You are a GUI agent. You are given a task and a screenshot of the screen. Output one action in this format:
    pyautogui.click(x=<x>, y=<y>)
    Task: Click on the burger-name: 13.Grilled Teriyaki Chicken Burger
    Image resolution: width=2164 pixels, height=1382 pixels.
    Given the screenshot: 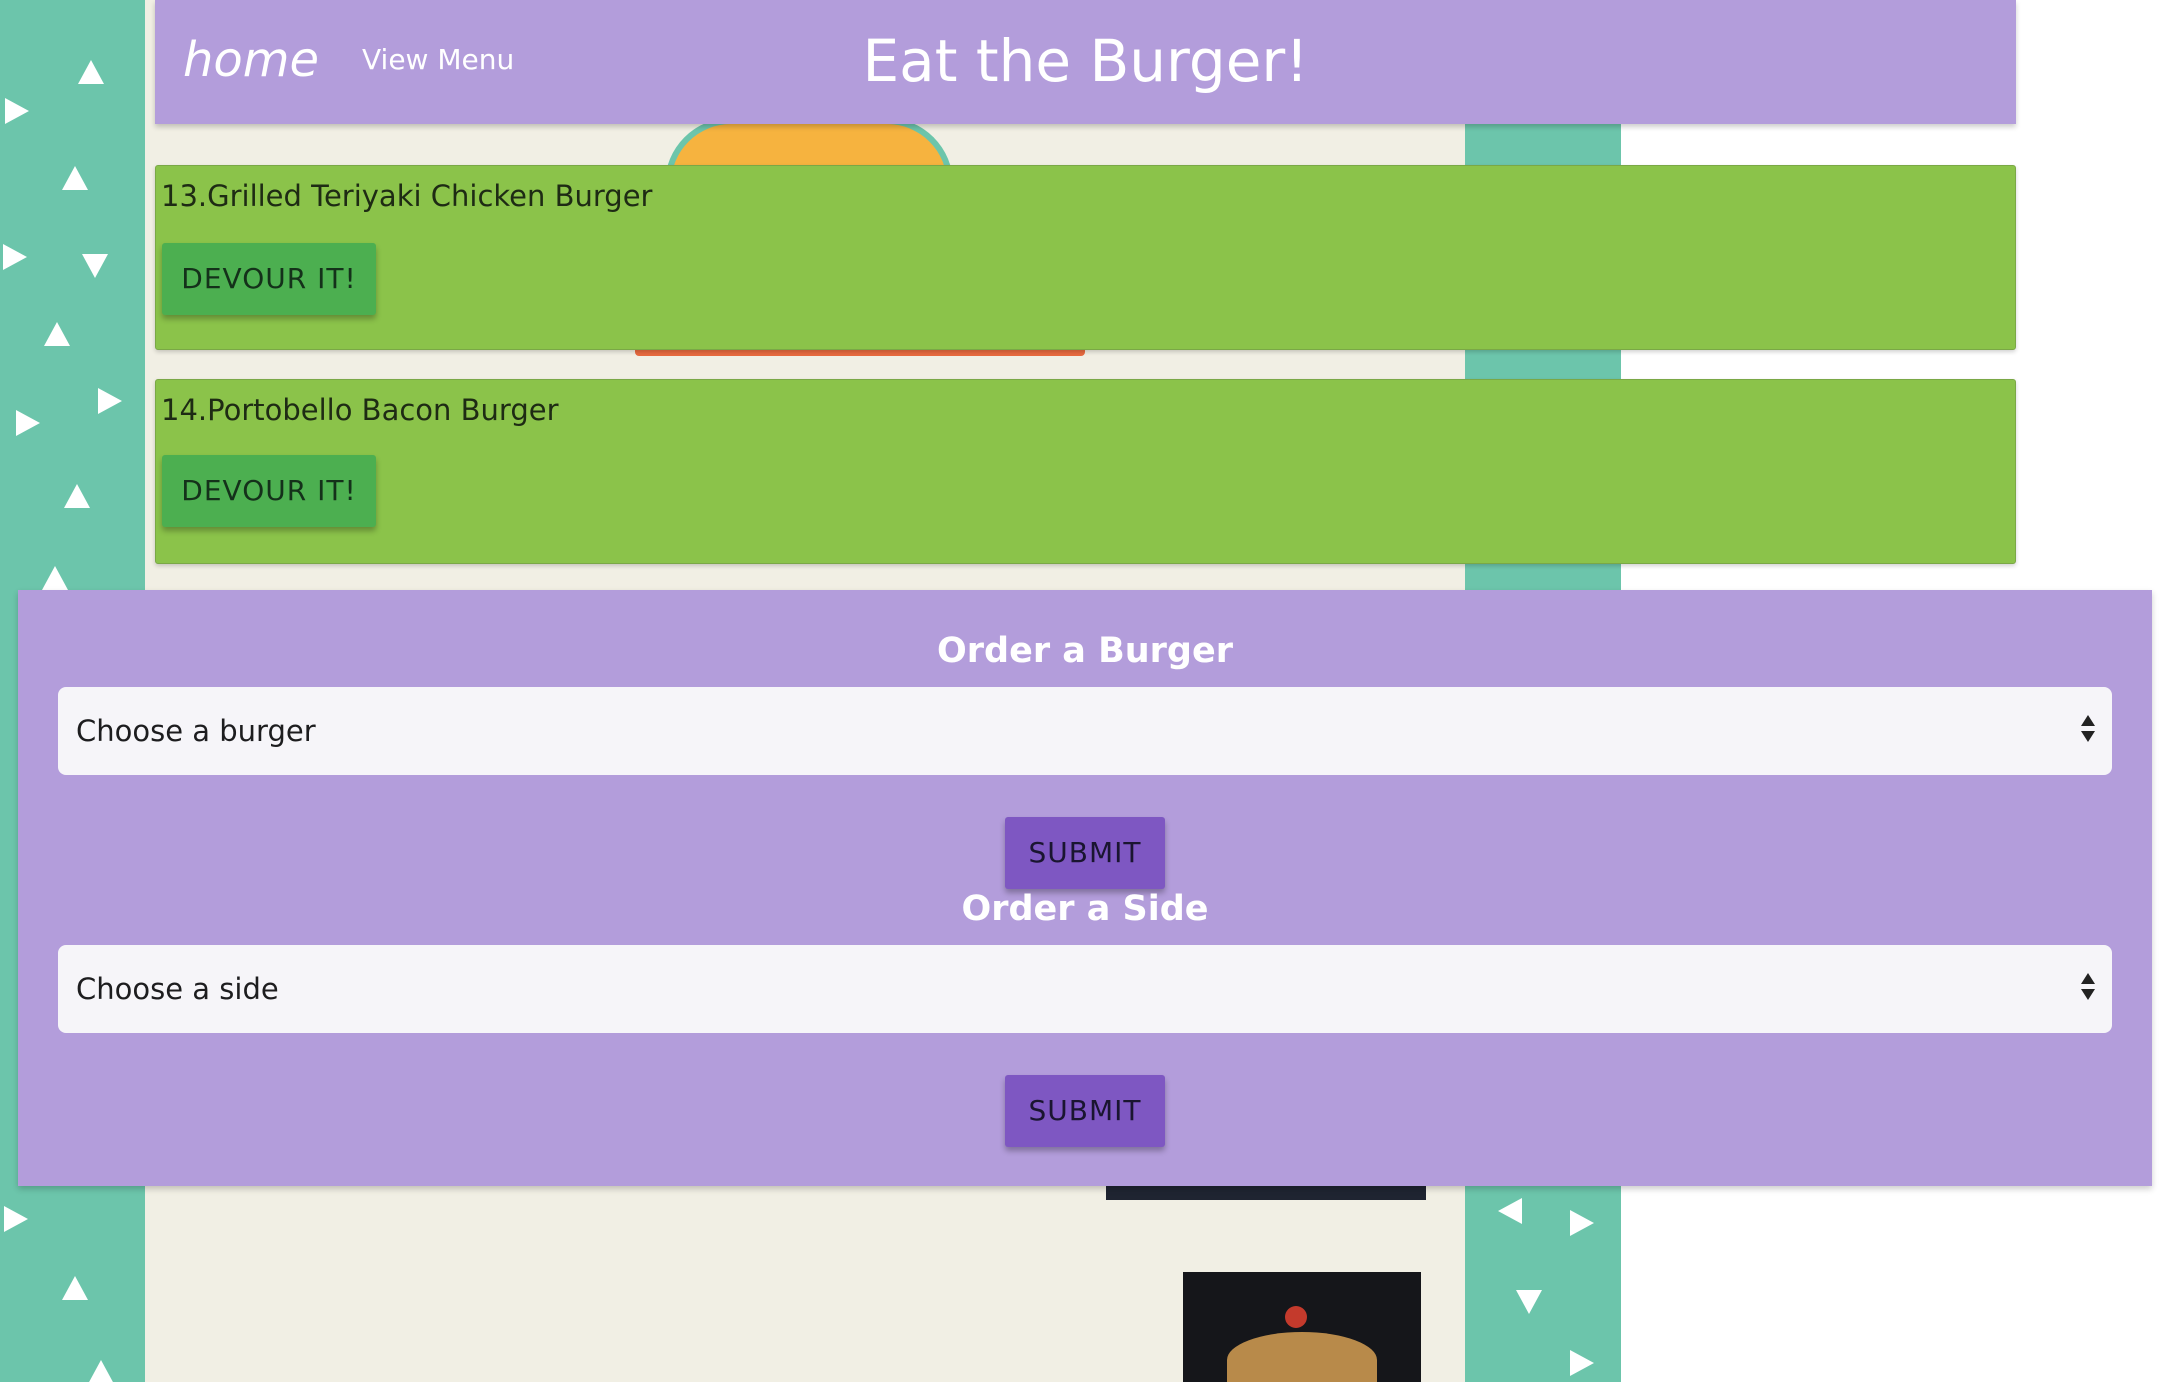 What is the action you would take?
    pyautogui.click(x=407, y=196)
    